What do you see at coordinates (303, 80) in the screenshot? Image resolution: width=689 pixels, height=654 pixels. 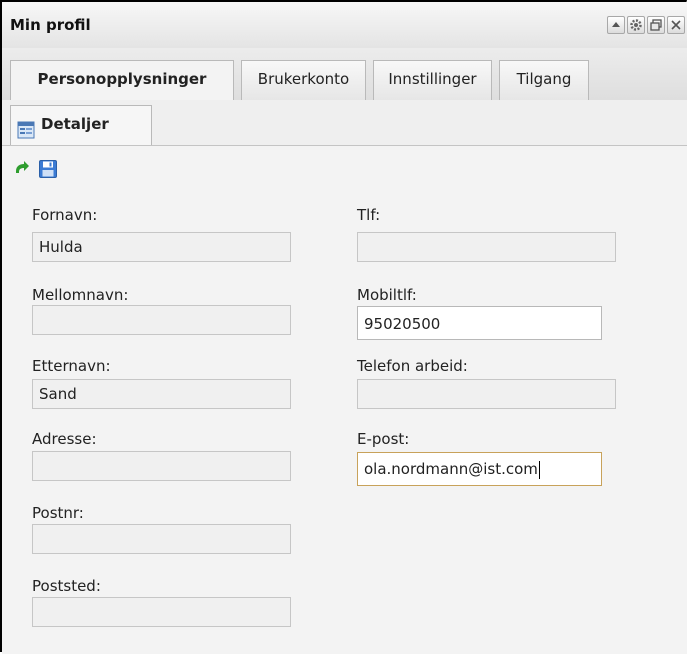 I see `tab-brukerkonto: Brukerkonto` at bounding box center [303, 80].